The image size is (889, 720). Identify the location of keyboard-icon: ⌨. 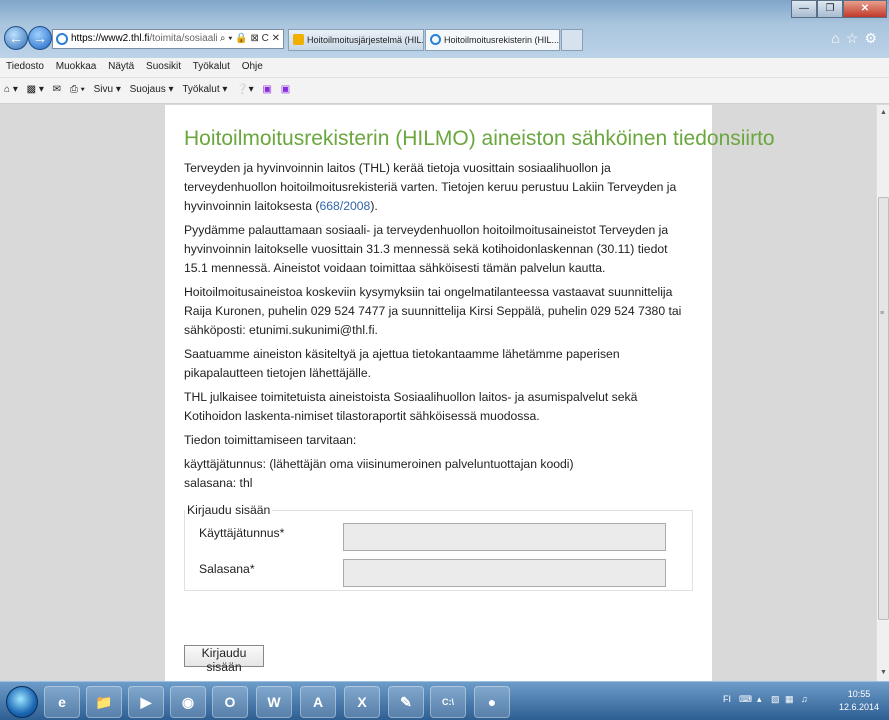
(745, 699).